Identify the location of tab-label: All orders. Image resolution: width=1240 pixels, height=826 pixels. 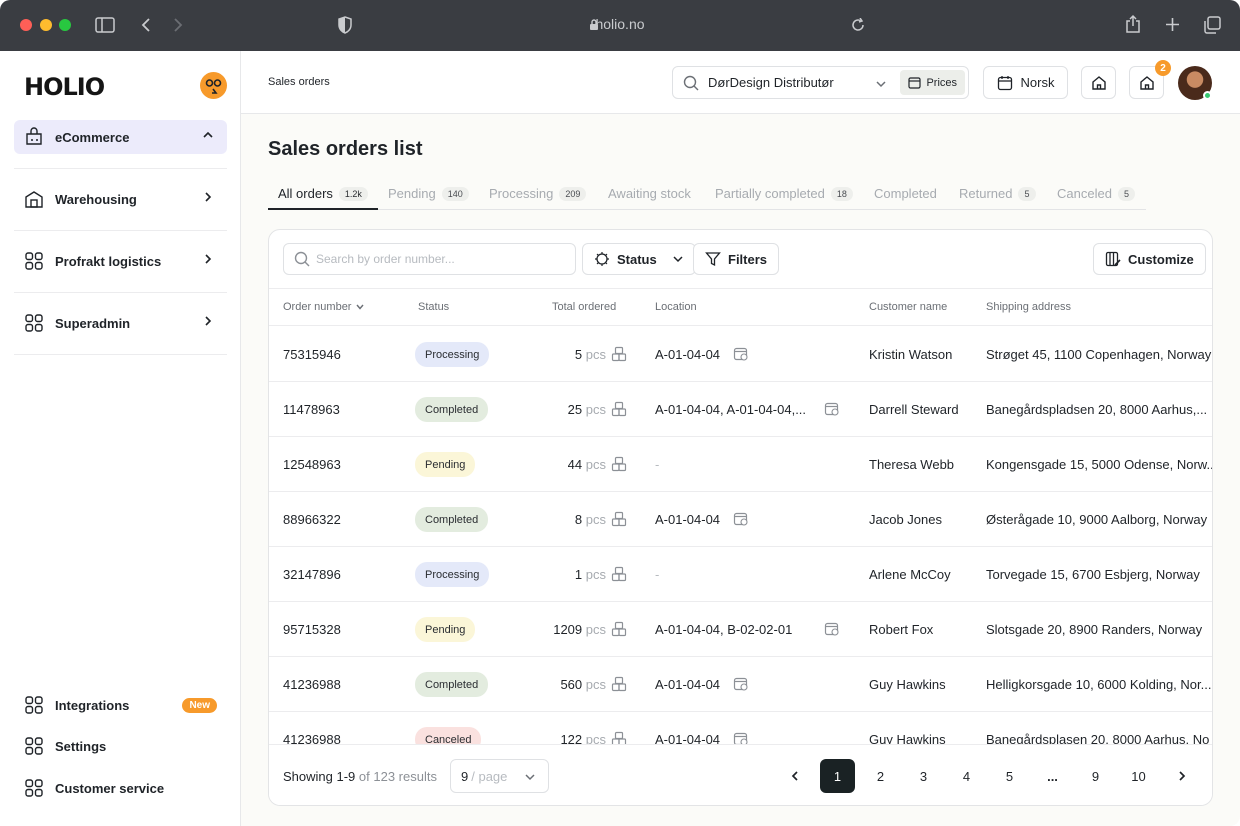
(305, 193).